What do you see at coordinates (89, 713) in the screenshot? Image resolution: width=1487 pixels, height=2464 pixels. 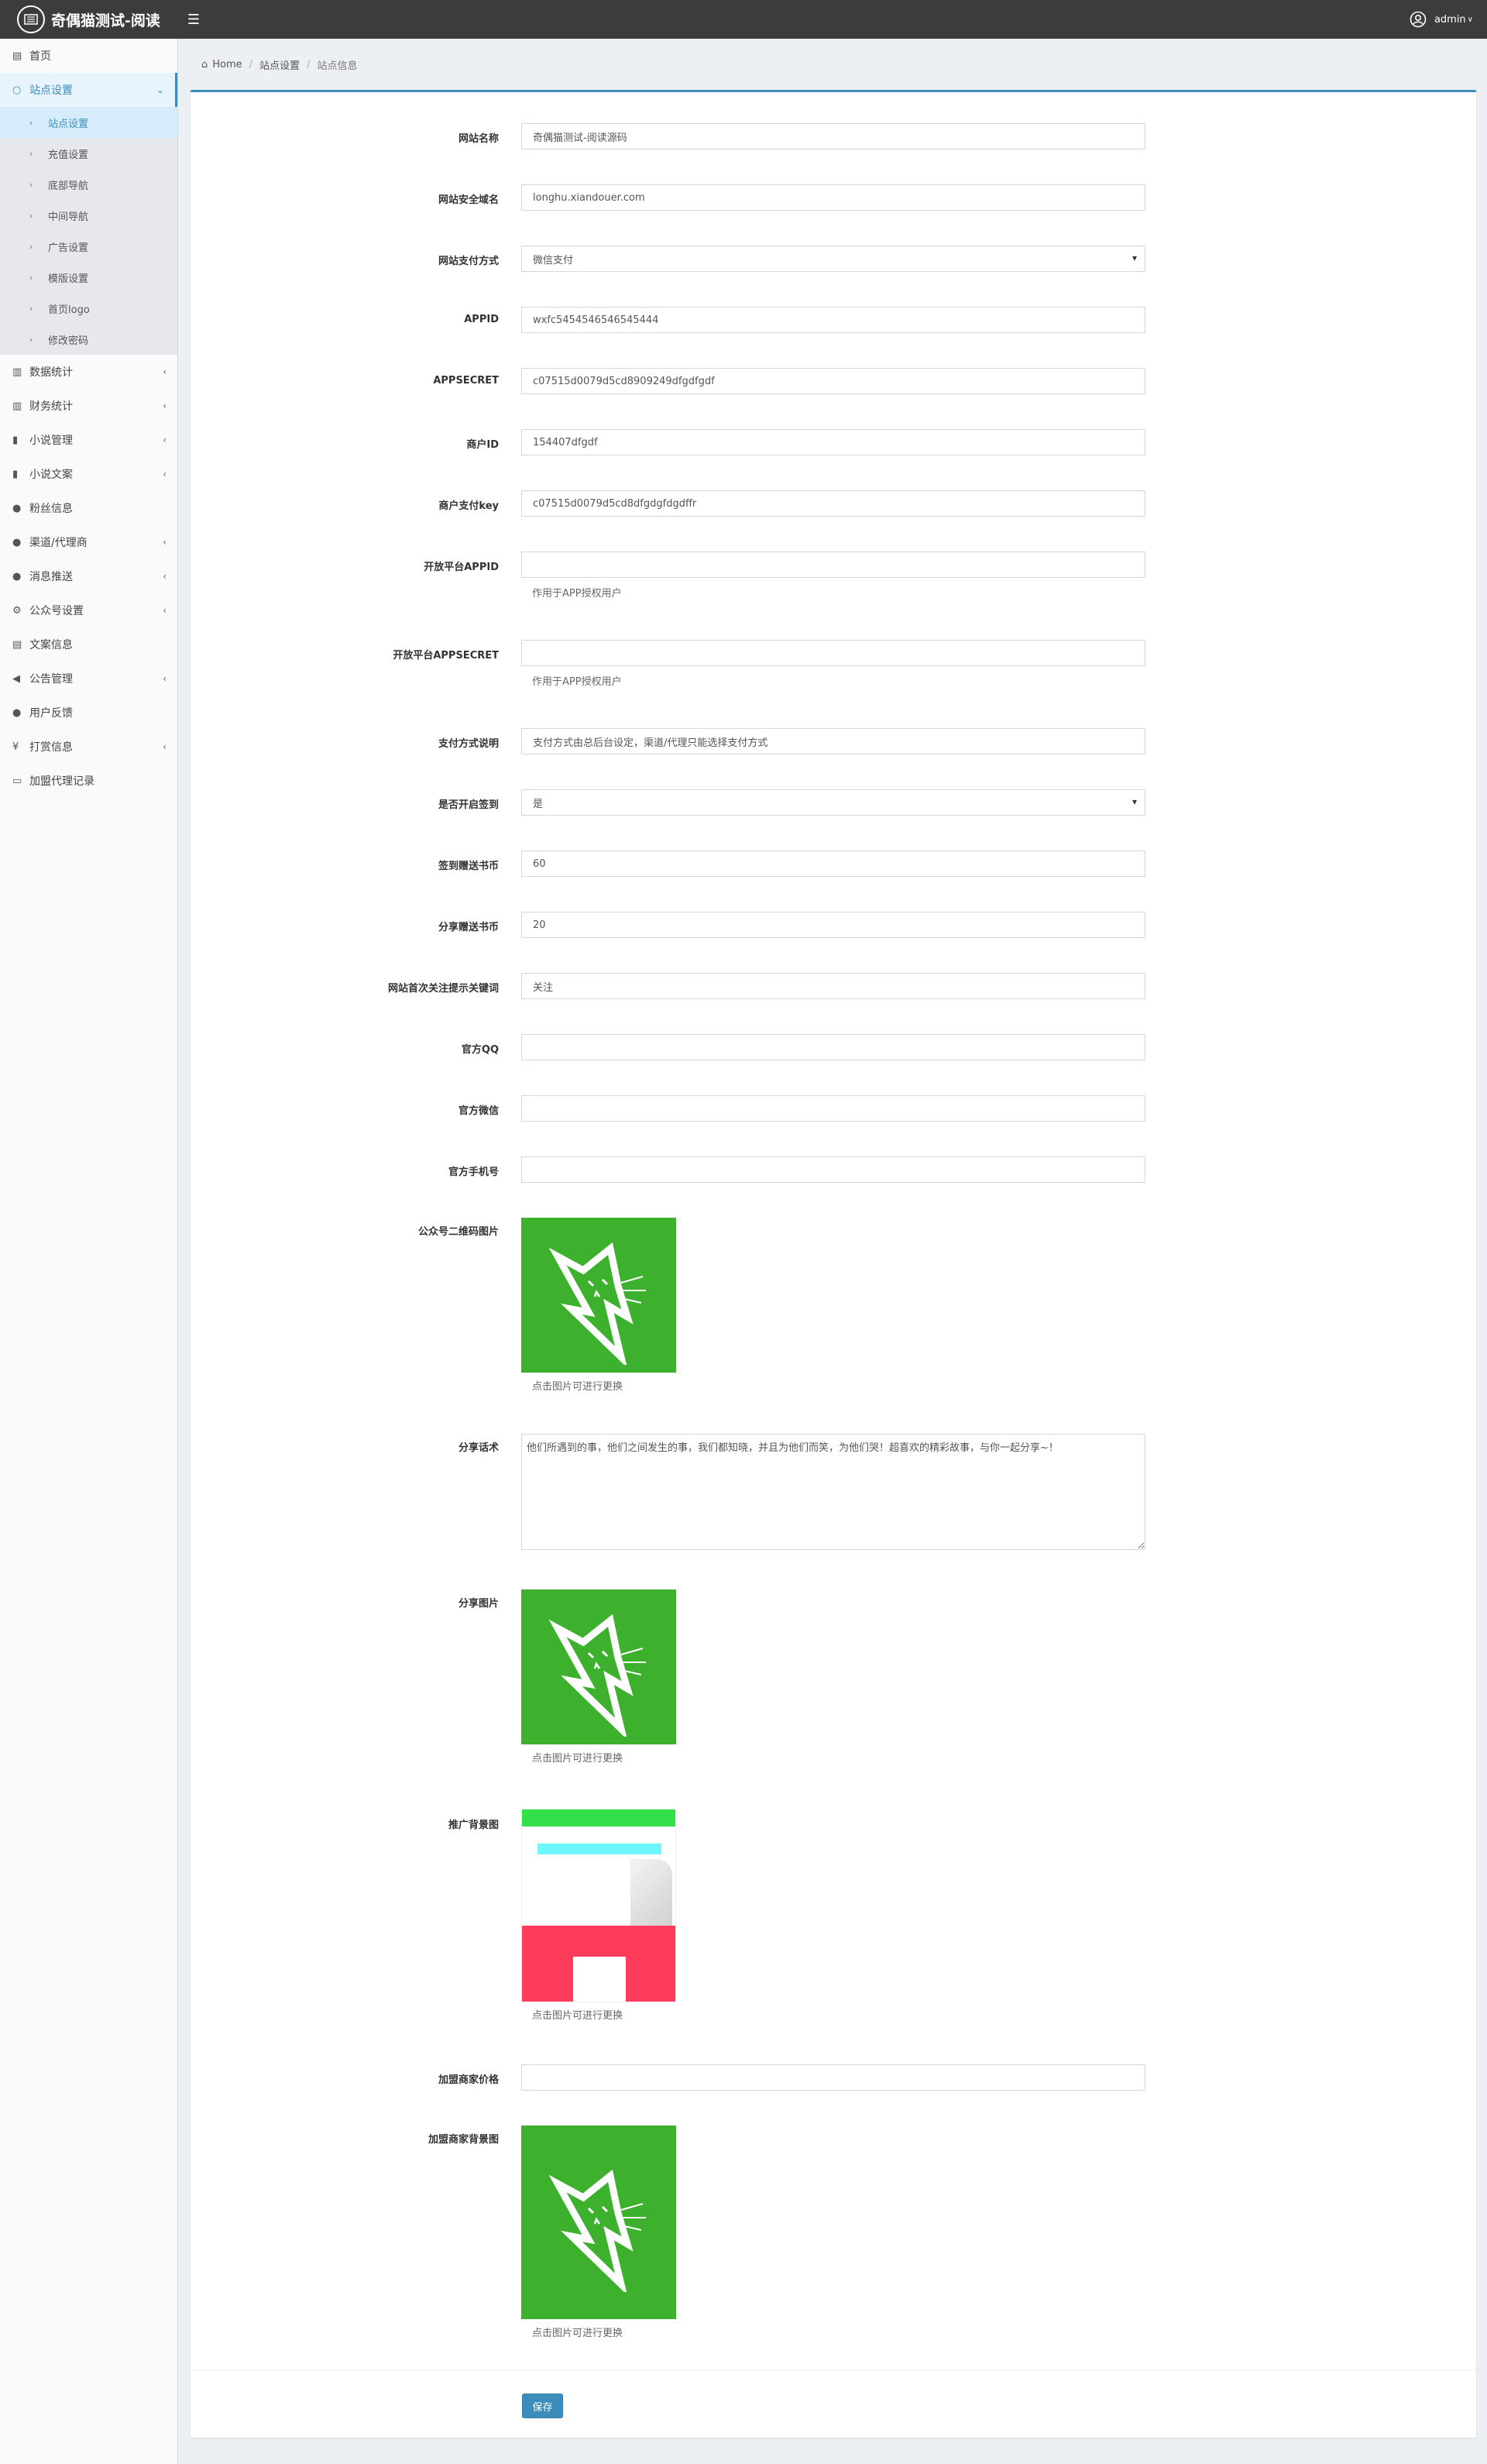 I see `sidebar-item-feedback: ● 用户反馈` at bounding box center [89, 713].